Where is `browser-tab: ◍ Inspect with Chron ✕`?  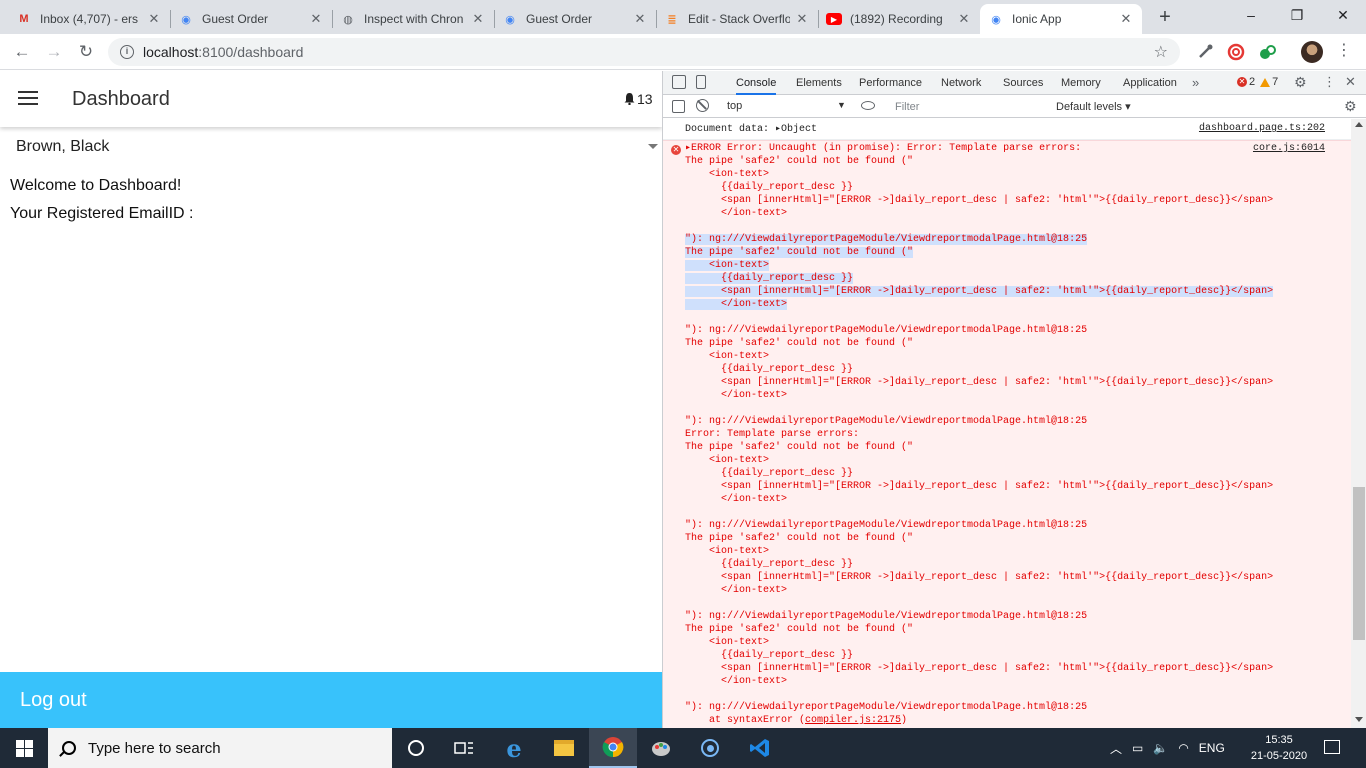 browser-tab: ◍ Inspect with Chron ✕ is located at coordinates (413, 19).